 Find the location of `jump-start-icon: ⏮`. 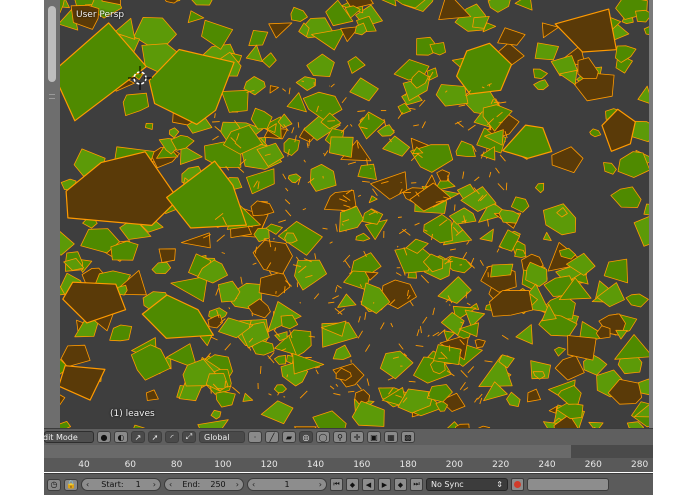

jump-start-icon: ⏮ is located at coordinates (336, 484).